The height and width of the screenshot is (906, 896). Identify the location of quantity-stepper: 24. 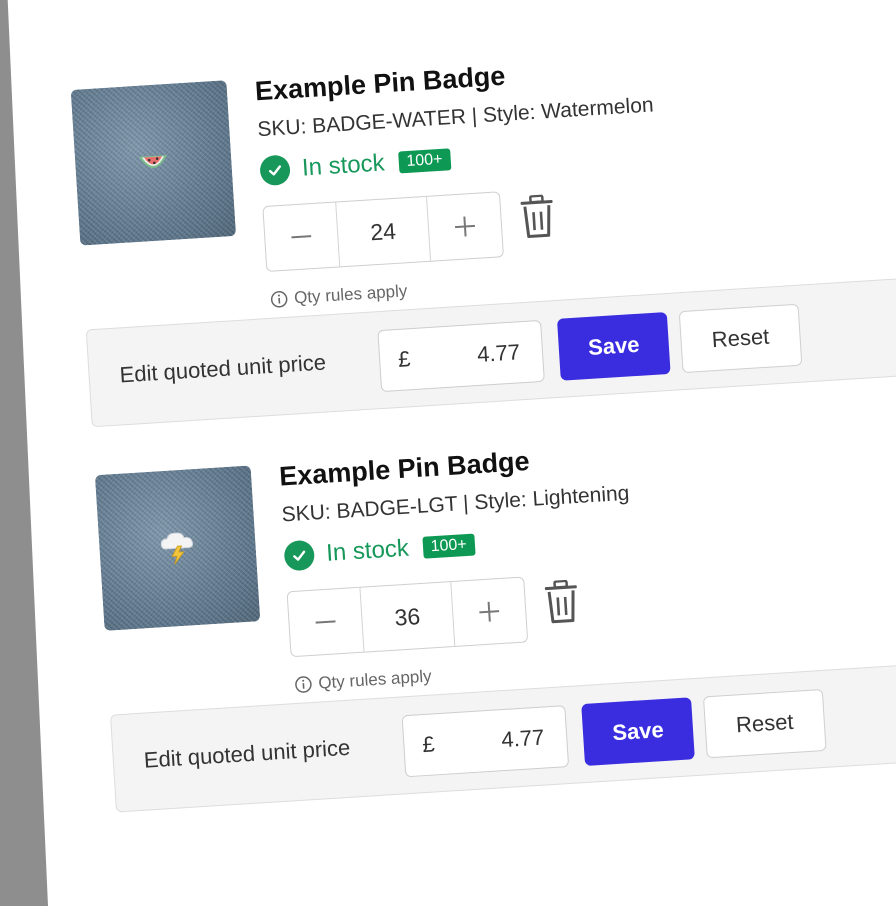
(383, 232).